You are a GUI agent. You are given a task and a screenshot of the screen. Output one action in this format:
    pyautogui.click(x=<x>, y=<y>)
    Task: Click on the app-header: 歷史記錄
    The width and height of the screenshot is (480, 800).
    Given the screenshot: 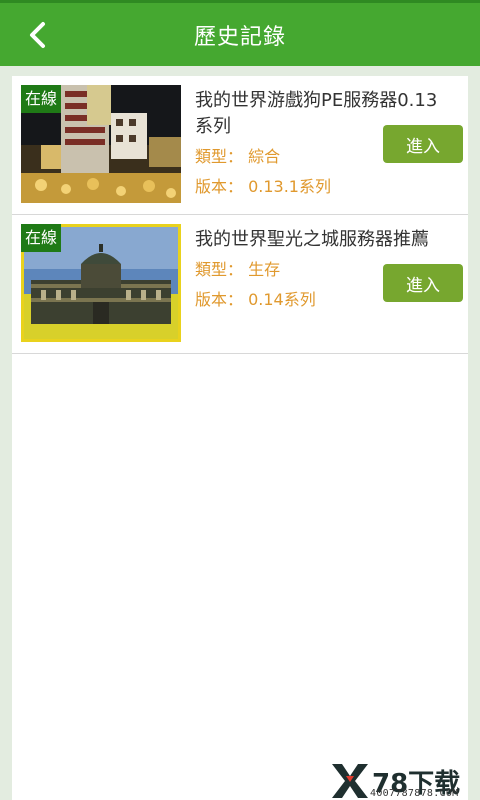 What is the action you would take?
    pyautogui.click(x=240, y=34)
    